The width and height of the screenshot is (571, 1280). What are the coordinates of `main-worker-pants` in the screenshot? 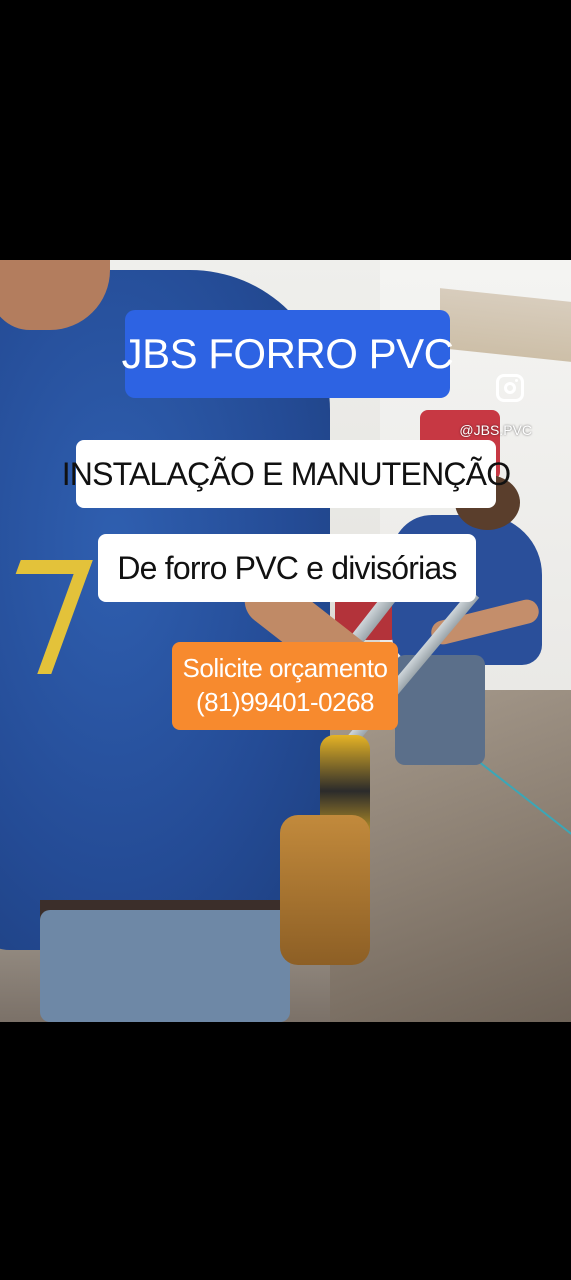 It's located at (165, 966).